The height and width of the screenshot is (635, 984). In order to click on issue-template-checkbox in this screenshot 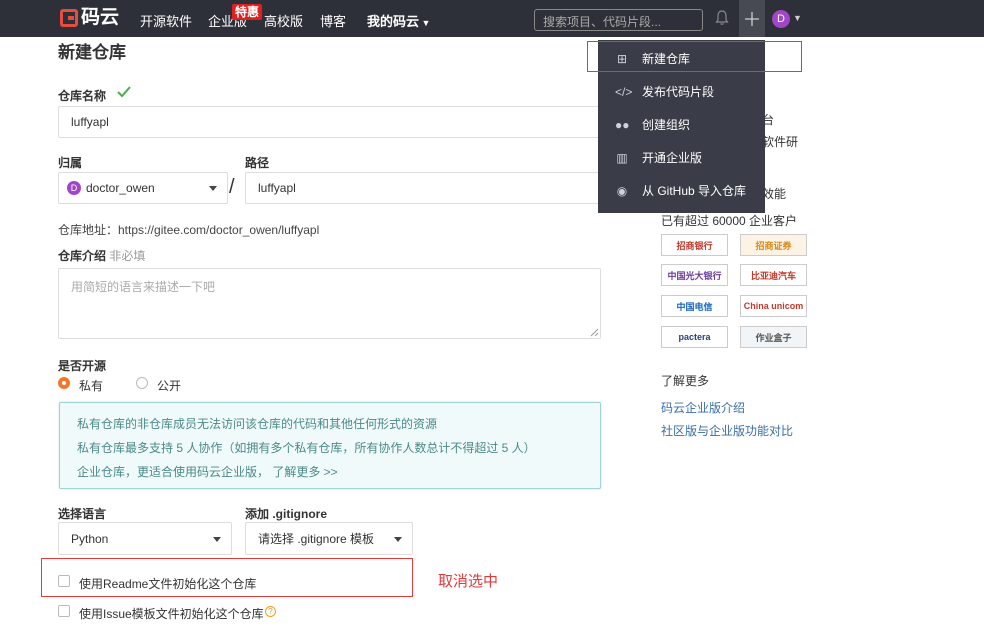, I will do `click(64, 611)`.